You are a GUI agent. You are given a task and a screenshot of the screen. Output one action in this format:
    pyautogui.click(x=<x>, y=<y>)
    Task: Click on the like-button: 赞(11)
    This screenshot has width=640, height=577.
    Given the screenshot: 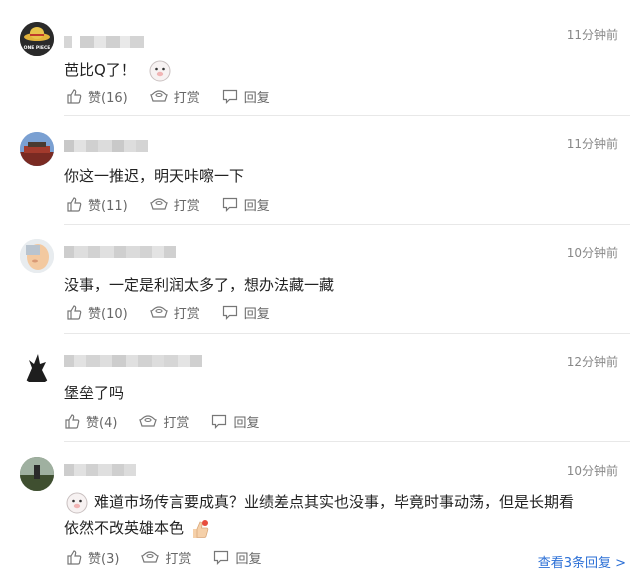 What is the action you would take?
    pyautogui.click(x=97, y=204)
    